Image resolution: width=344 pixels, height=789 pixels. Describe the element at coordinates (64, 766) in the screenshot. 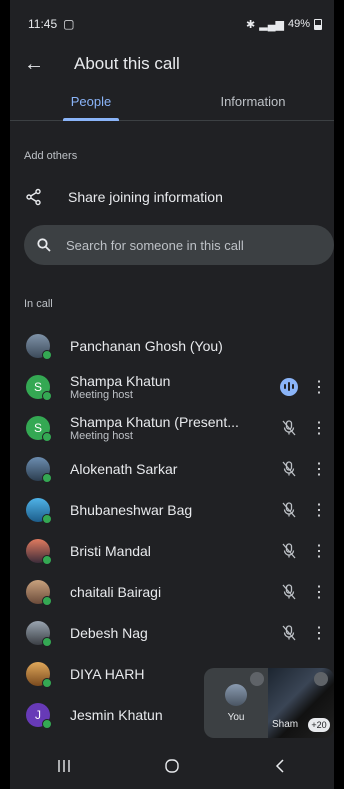

I see `recent-apps-icon` at that location.